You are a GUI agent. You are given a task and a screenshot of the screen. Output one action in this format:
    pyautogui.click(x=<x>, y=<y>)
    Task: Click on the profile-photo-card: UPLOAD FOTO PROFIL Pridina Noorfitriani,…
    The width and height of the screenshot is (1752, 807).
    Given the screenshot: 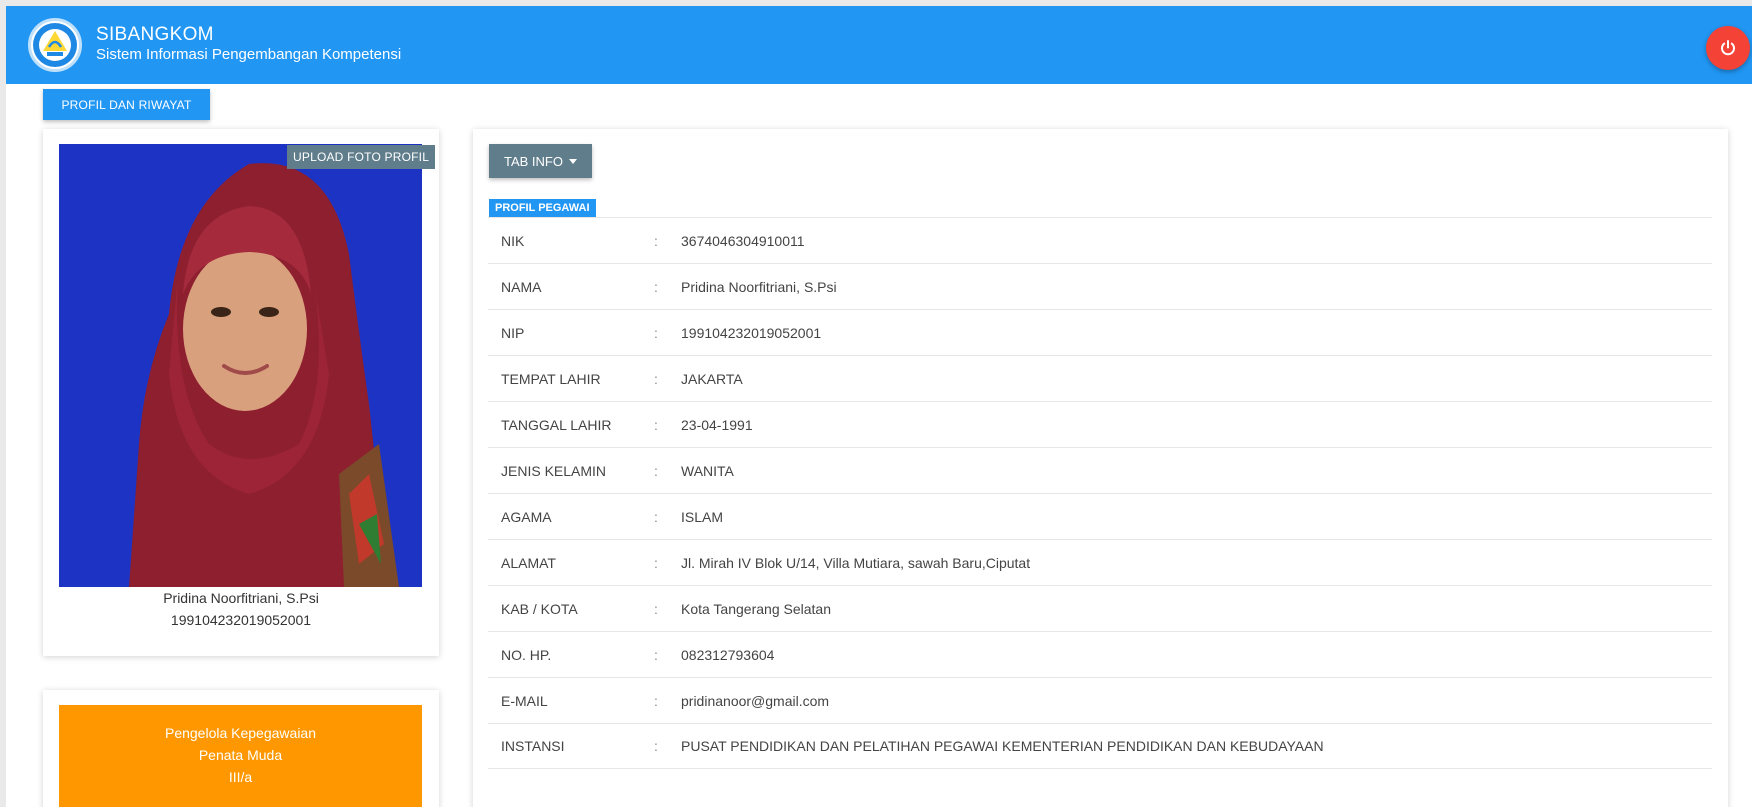 What is the action you would take?
    pyautogui.click(x=241, y=392)
    